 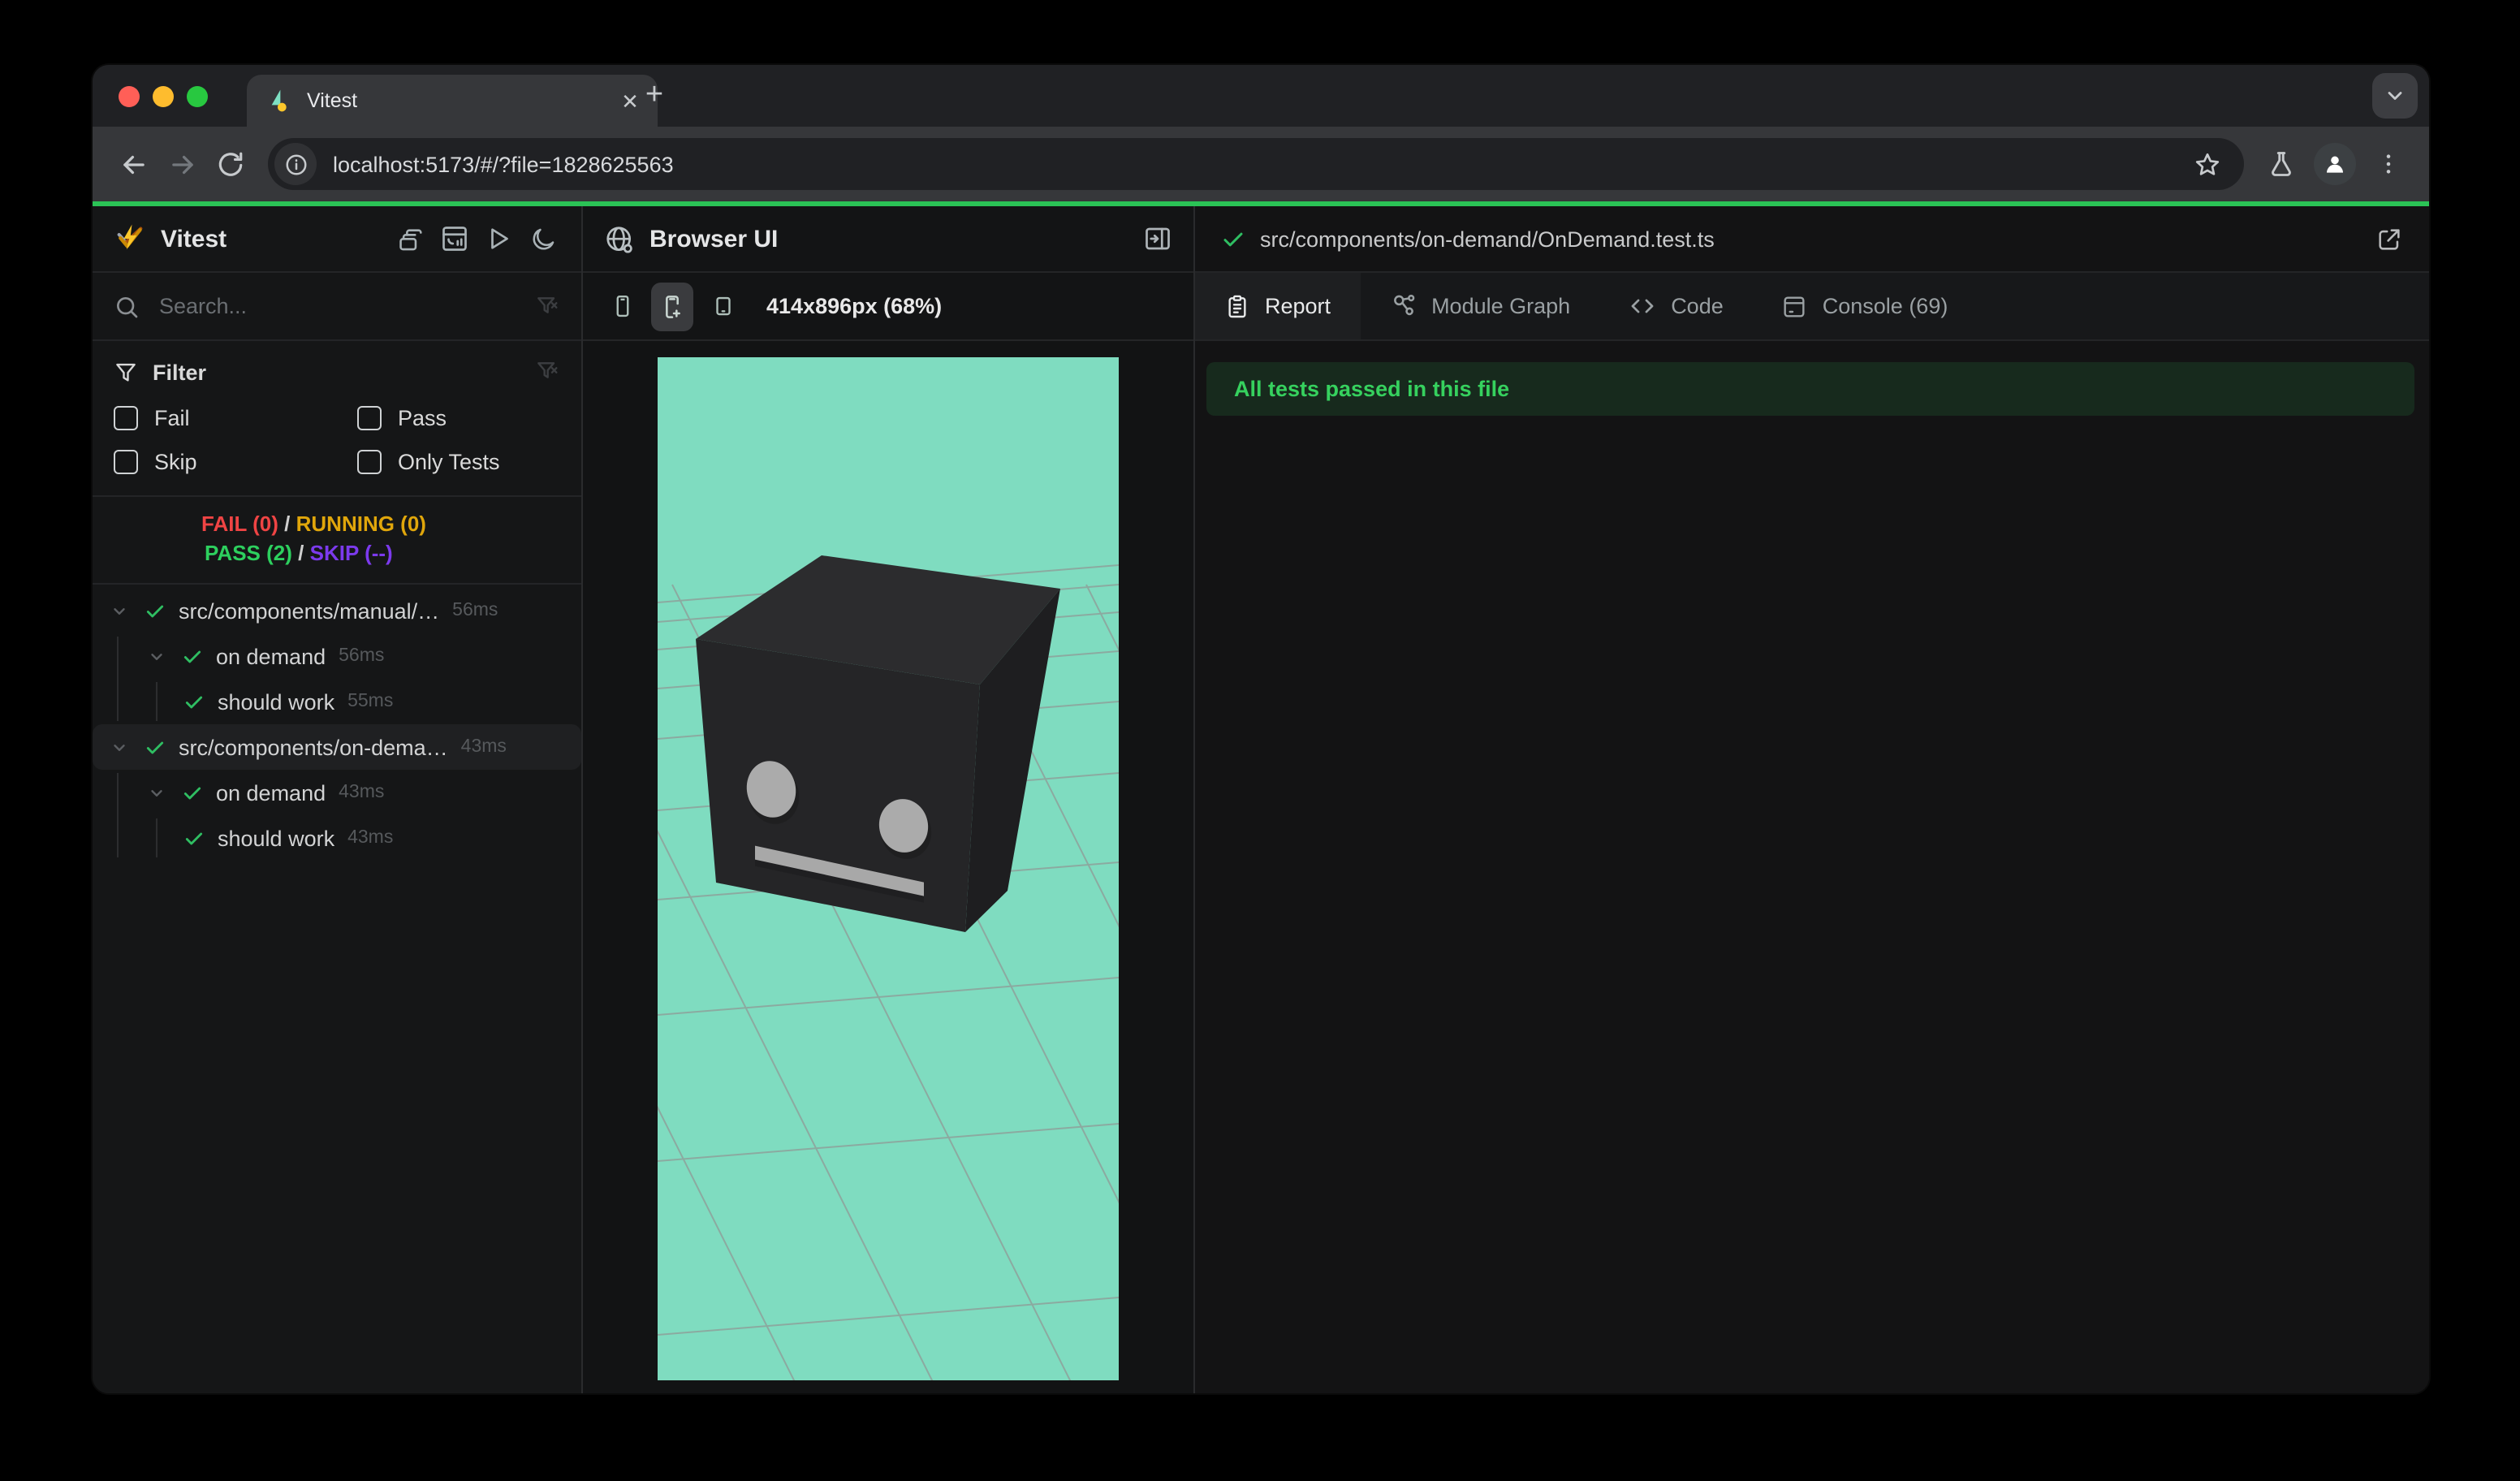 I want to click on browser-tab: Vitest ✕, so click(x=452, y=101).